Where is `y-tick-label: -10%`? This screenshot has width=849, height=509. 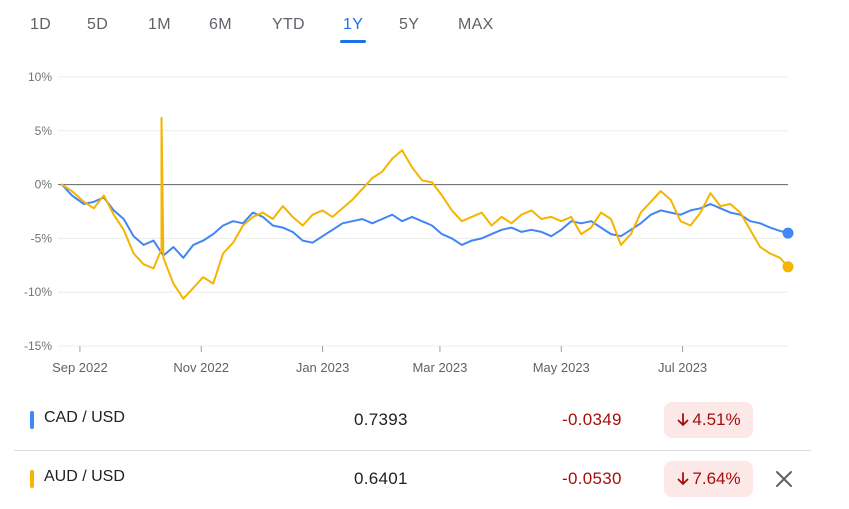 y-tick-label: -10% is located at coordinates (38, 292).